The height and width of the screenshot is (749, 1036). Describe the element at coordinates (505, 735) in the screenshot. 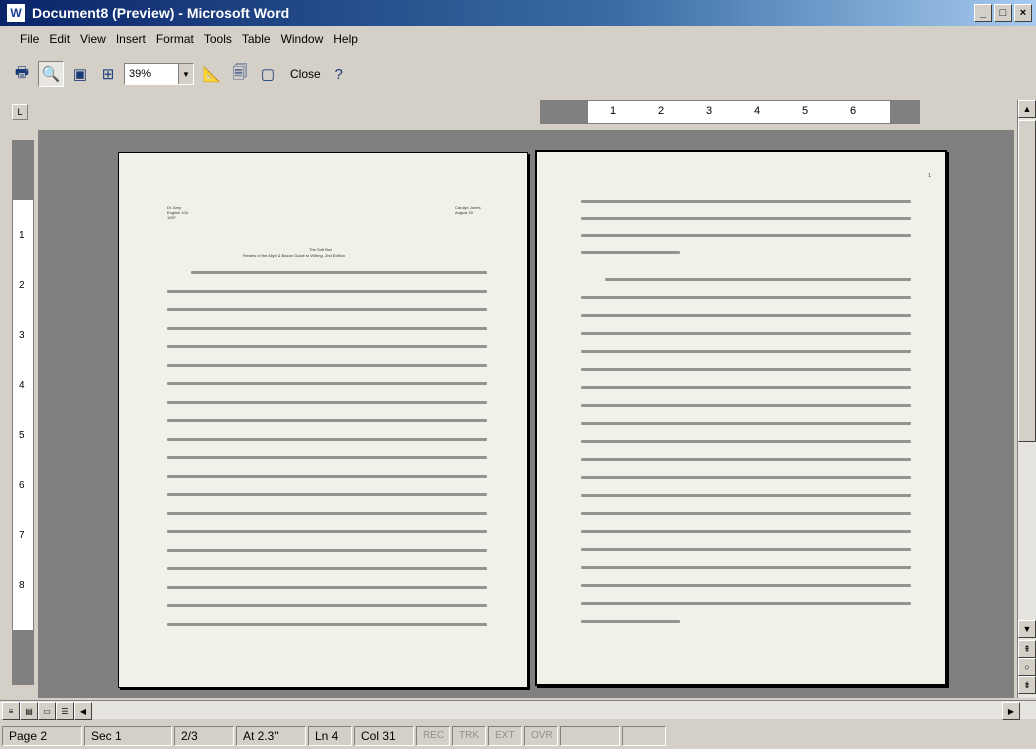

I see `status-ext: EXT` at that location.